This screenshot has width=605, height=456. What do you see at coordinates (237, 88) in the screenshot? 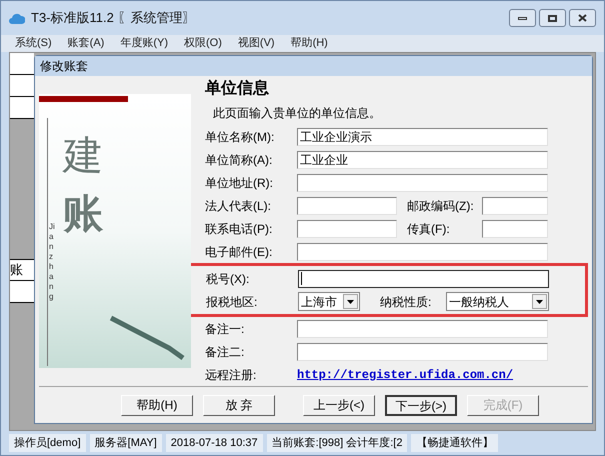
I see `section-heading: 单位信息` at bounding box center [237, 88].